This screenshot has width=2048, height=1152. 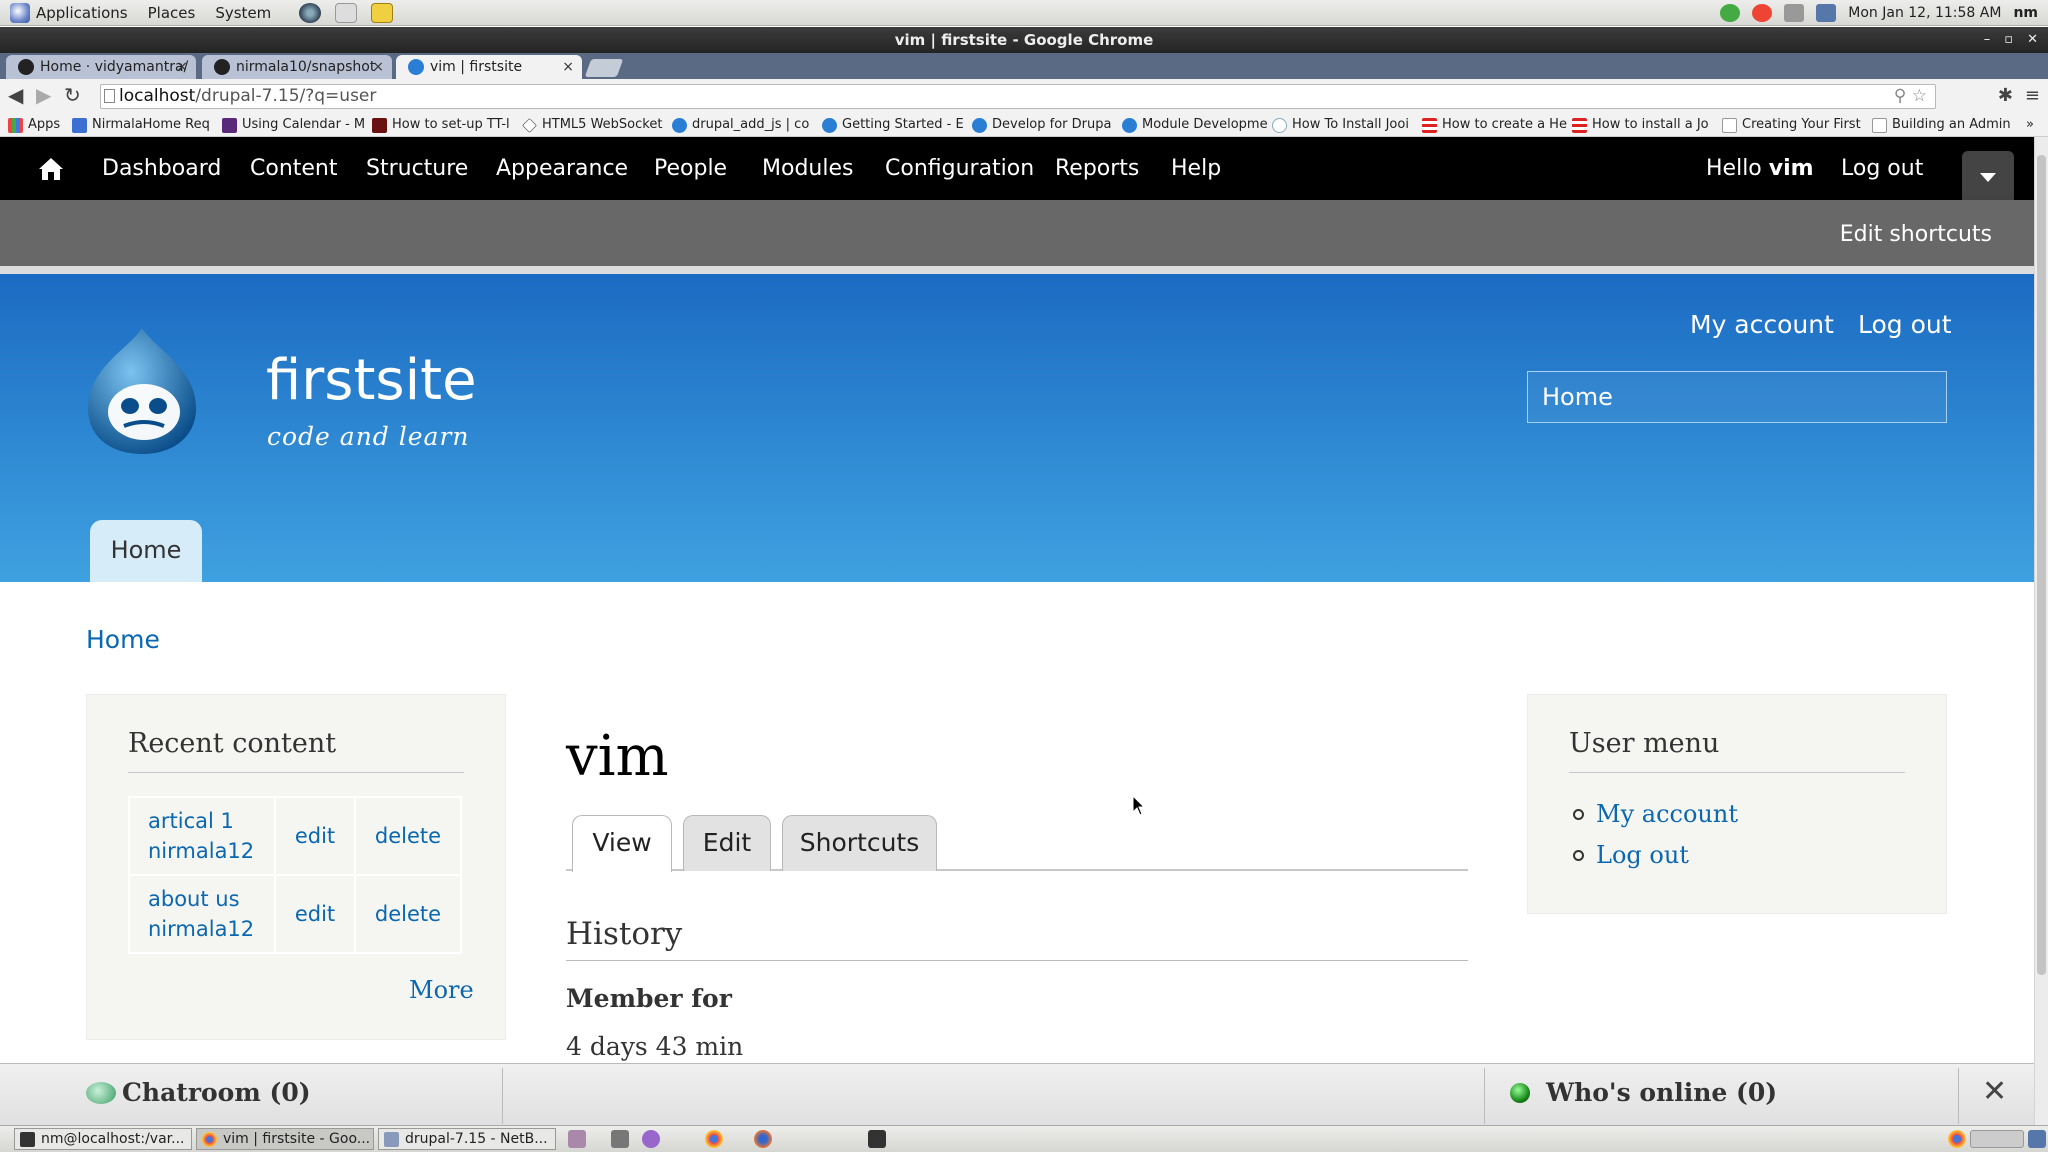 I want to click on gnome-foot-icon, so click(x=20, y=12).